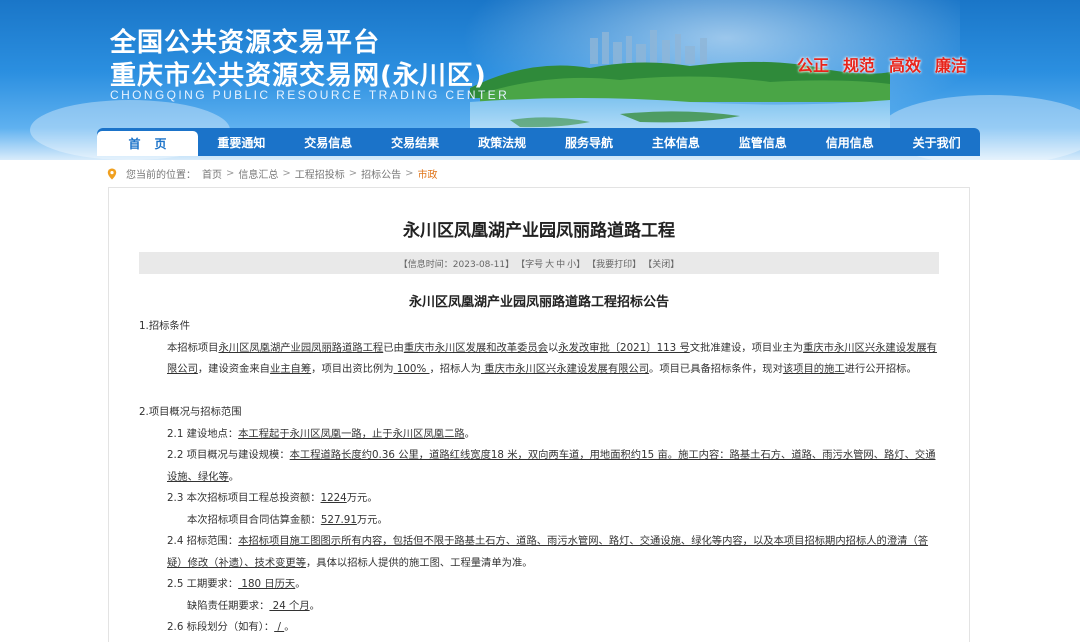 The image size is (1080, 642). Describe the element at coordinates (112, 173) in the screenshot. I see `location-pin-icon` at that location.